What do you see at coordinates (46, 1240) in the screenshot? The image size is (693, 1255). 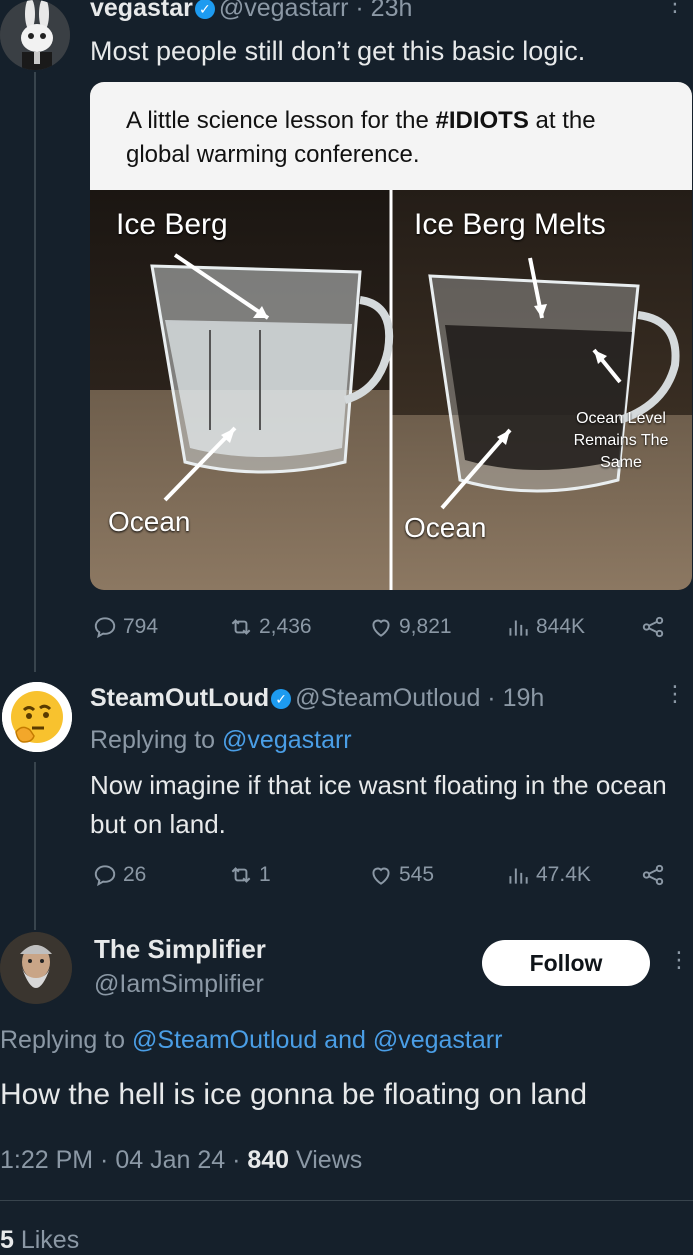 I see `tweet3-likes-label: Likes` at bounding box center [46, 1240].